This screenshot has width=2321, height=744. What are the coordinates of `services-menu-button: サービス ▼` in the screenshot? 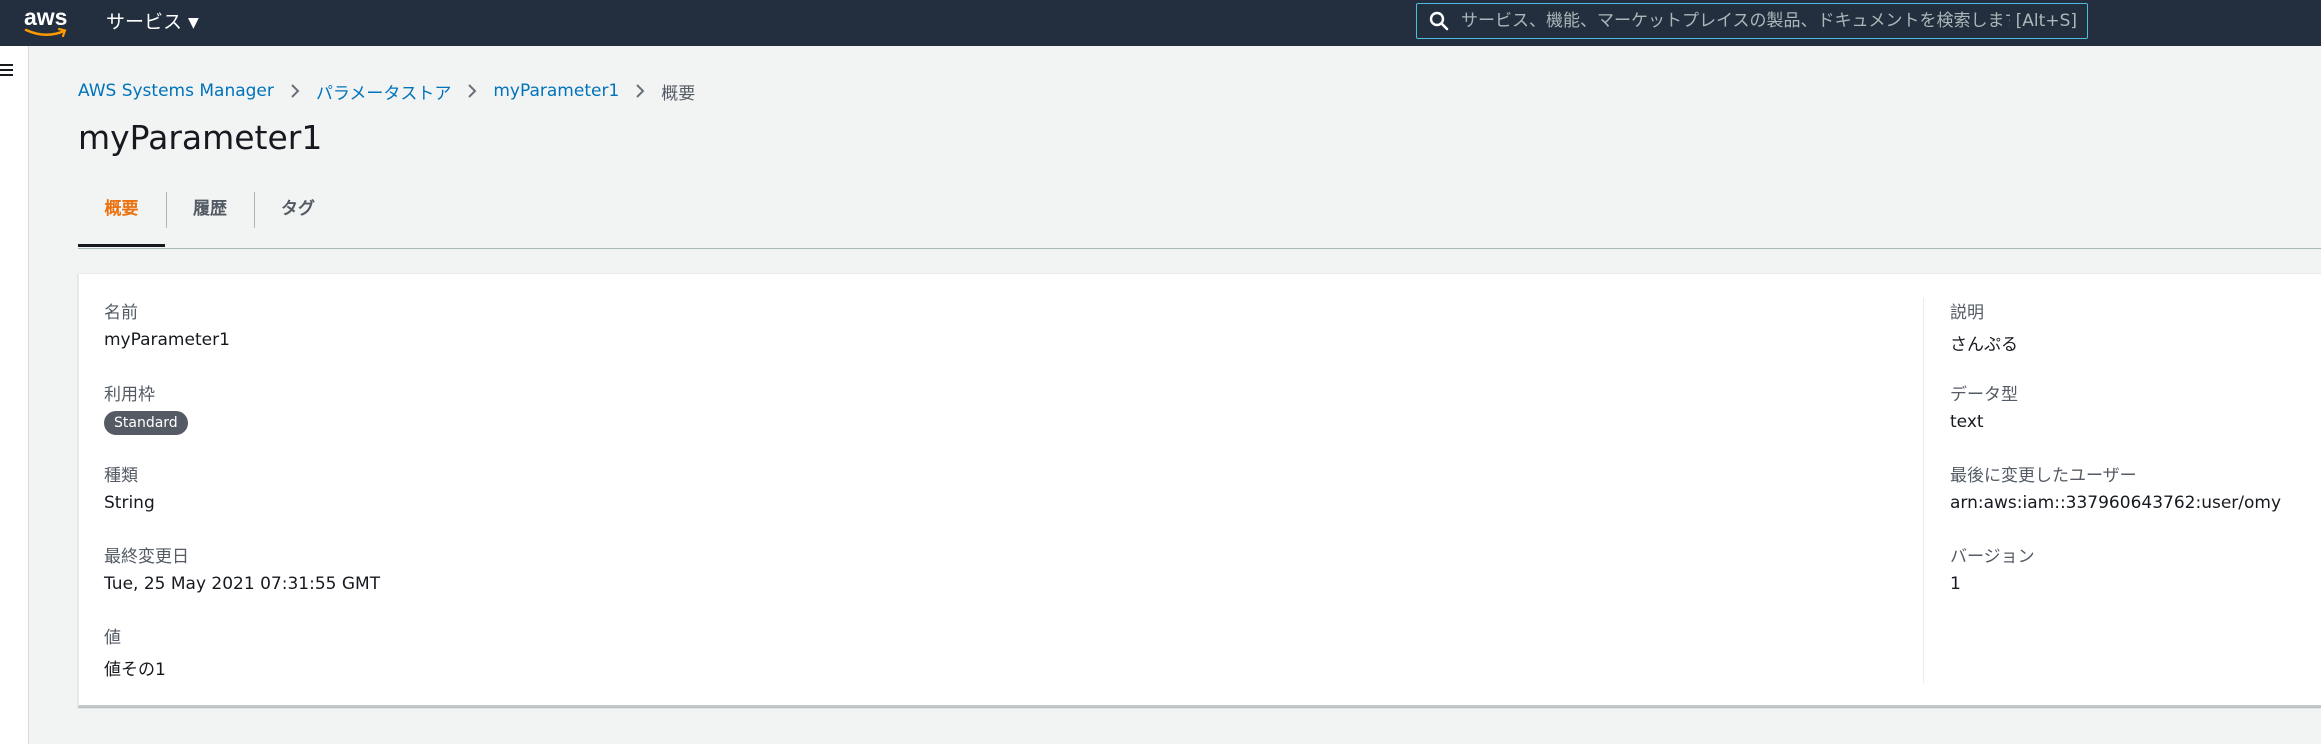 It's located at (152, 22).